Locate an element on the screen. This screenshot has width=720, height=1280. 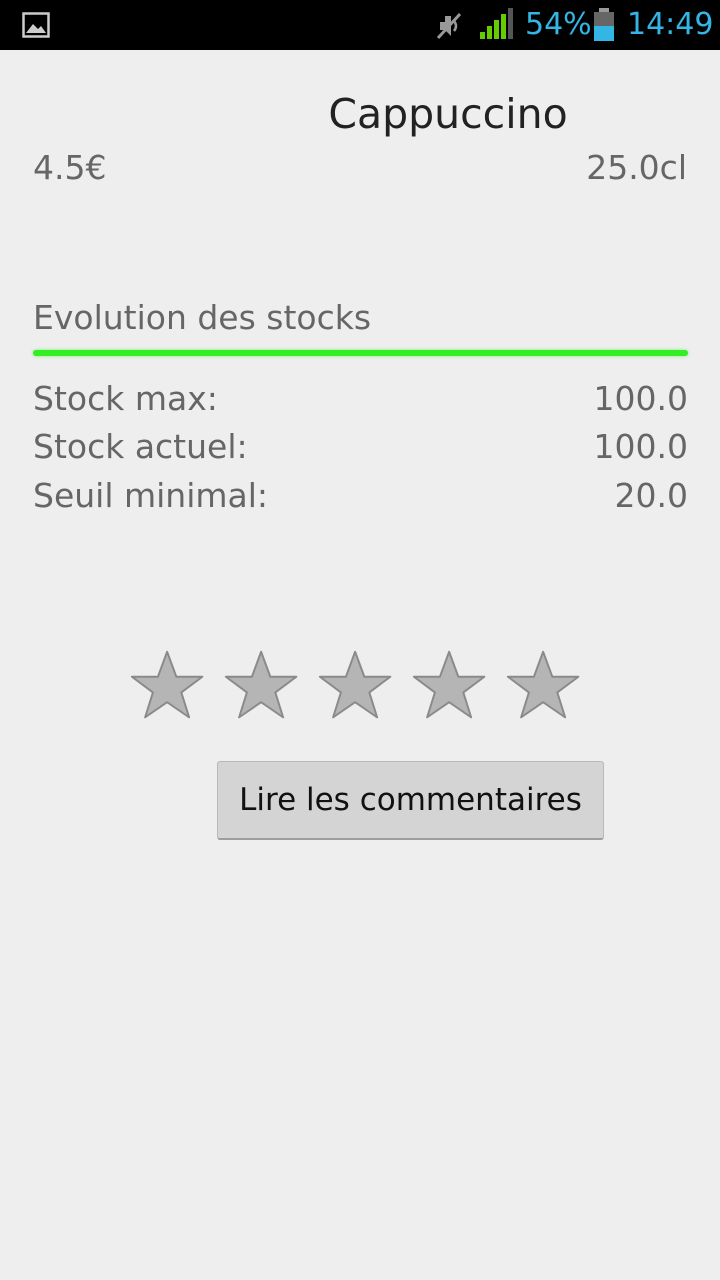
stock-current-value: 100.0 is located at coordinates (640, 446).